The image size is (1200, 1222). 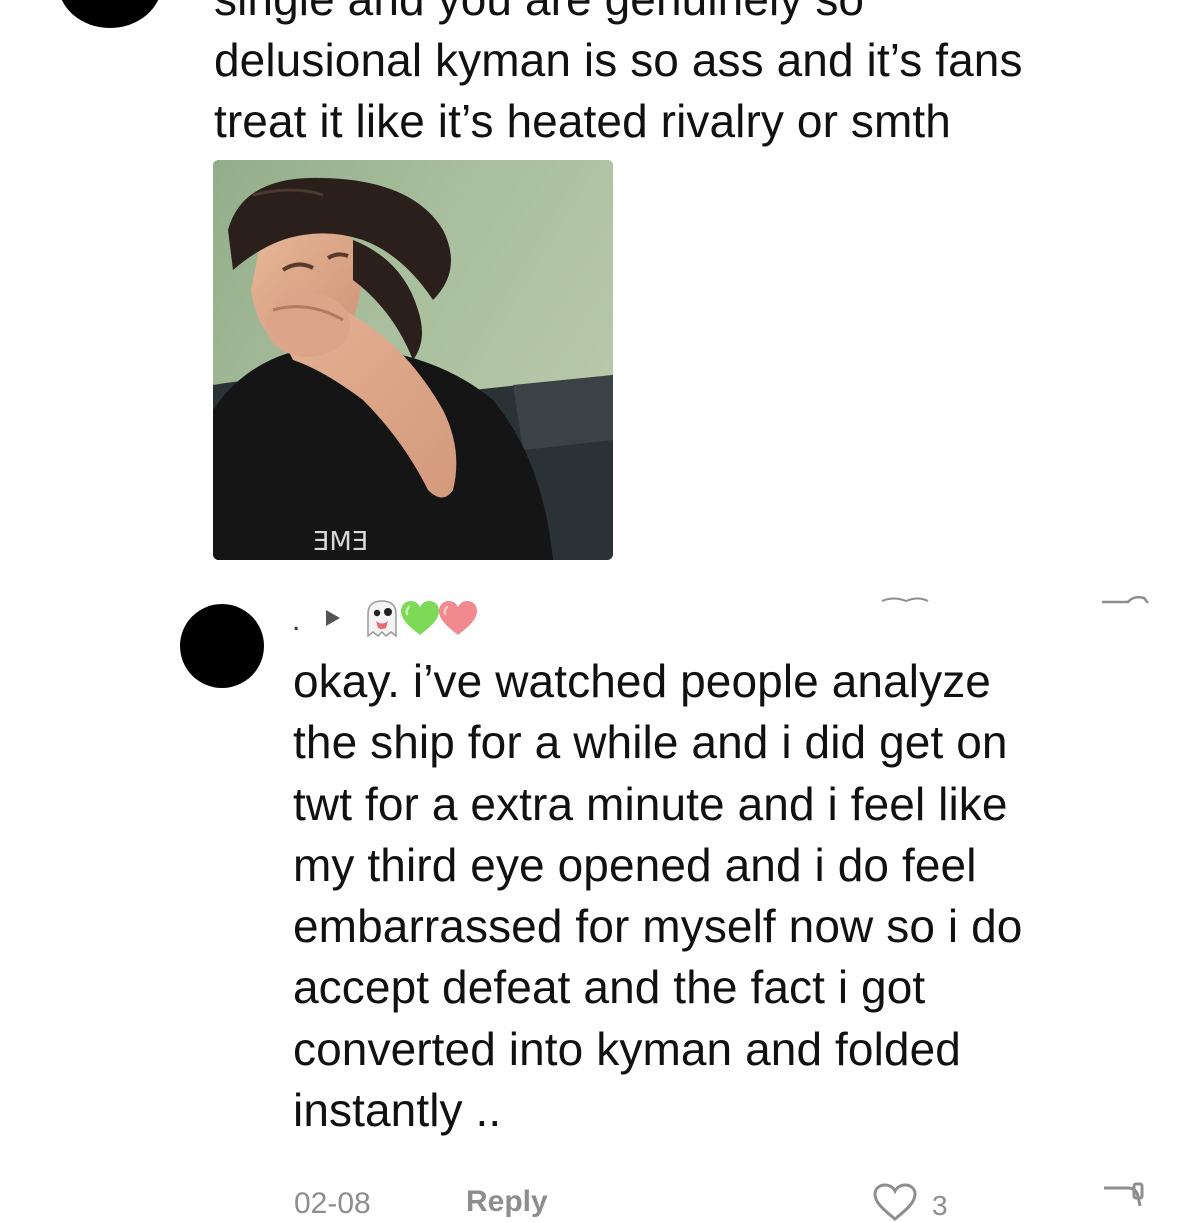 What do you see at coordinates (618, 15) in the screenshot?
I see `comment-text-line: single and you are genuinely so` at bounding box center [618, 15].